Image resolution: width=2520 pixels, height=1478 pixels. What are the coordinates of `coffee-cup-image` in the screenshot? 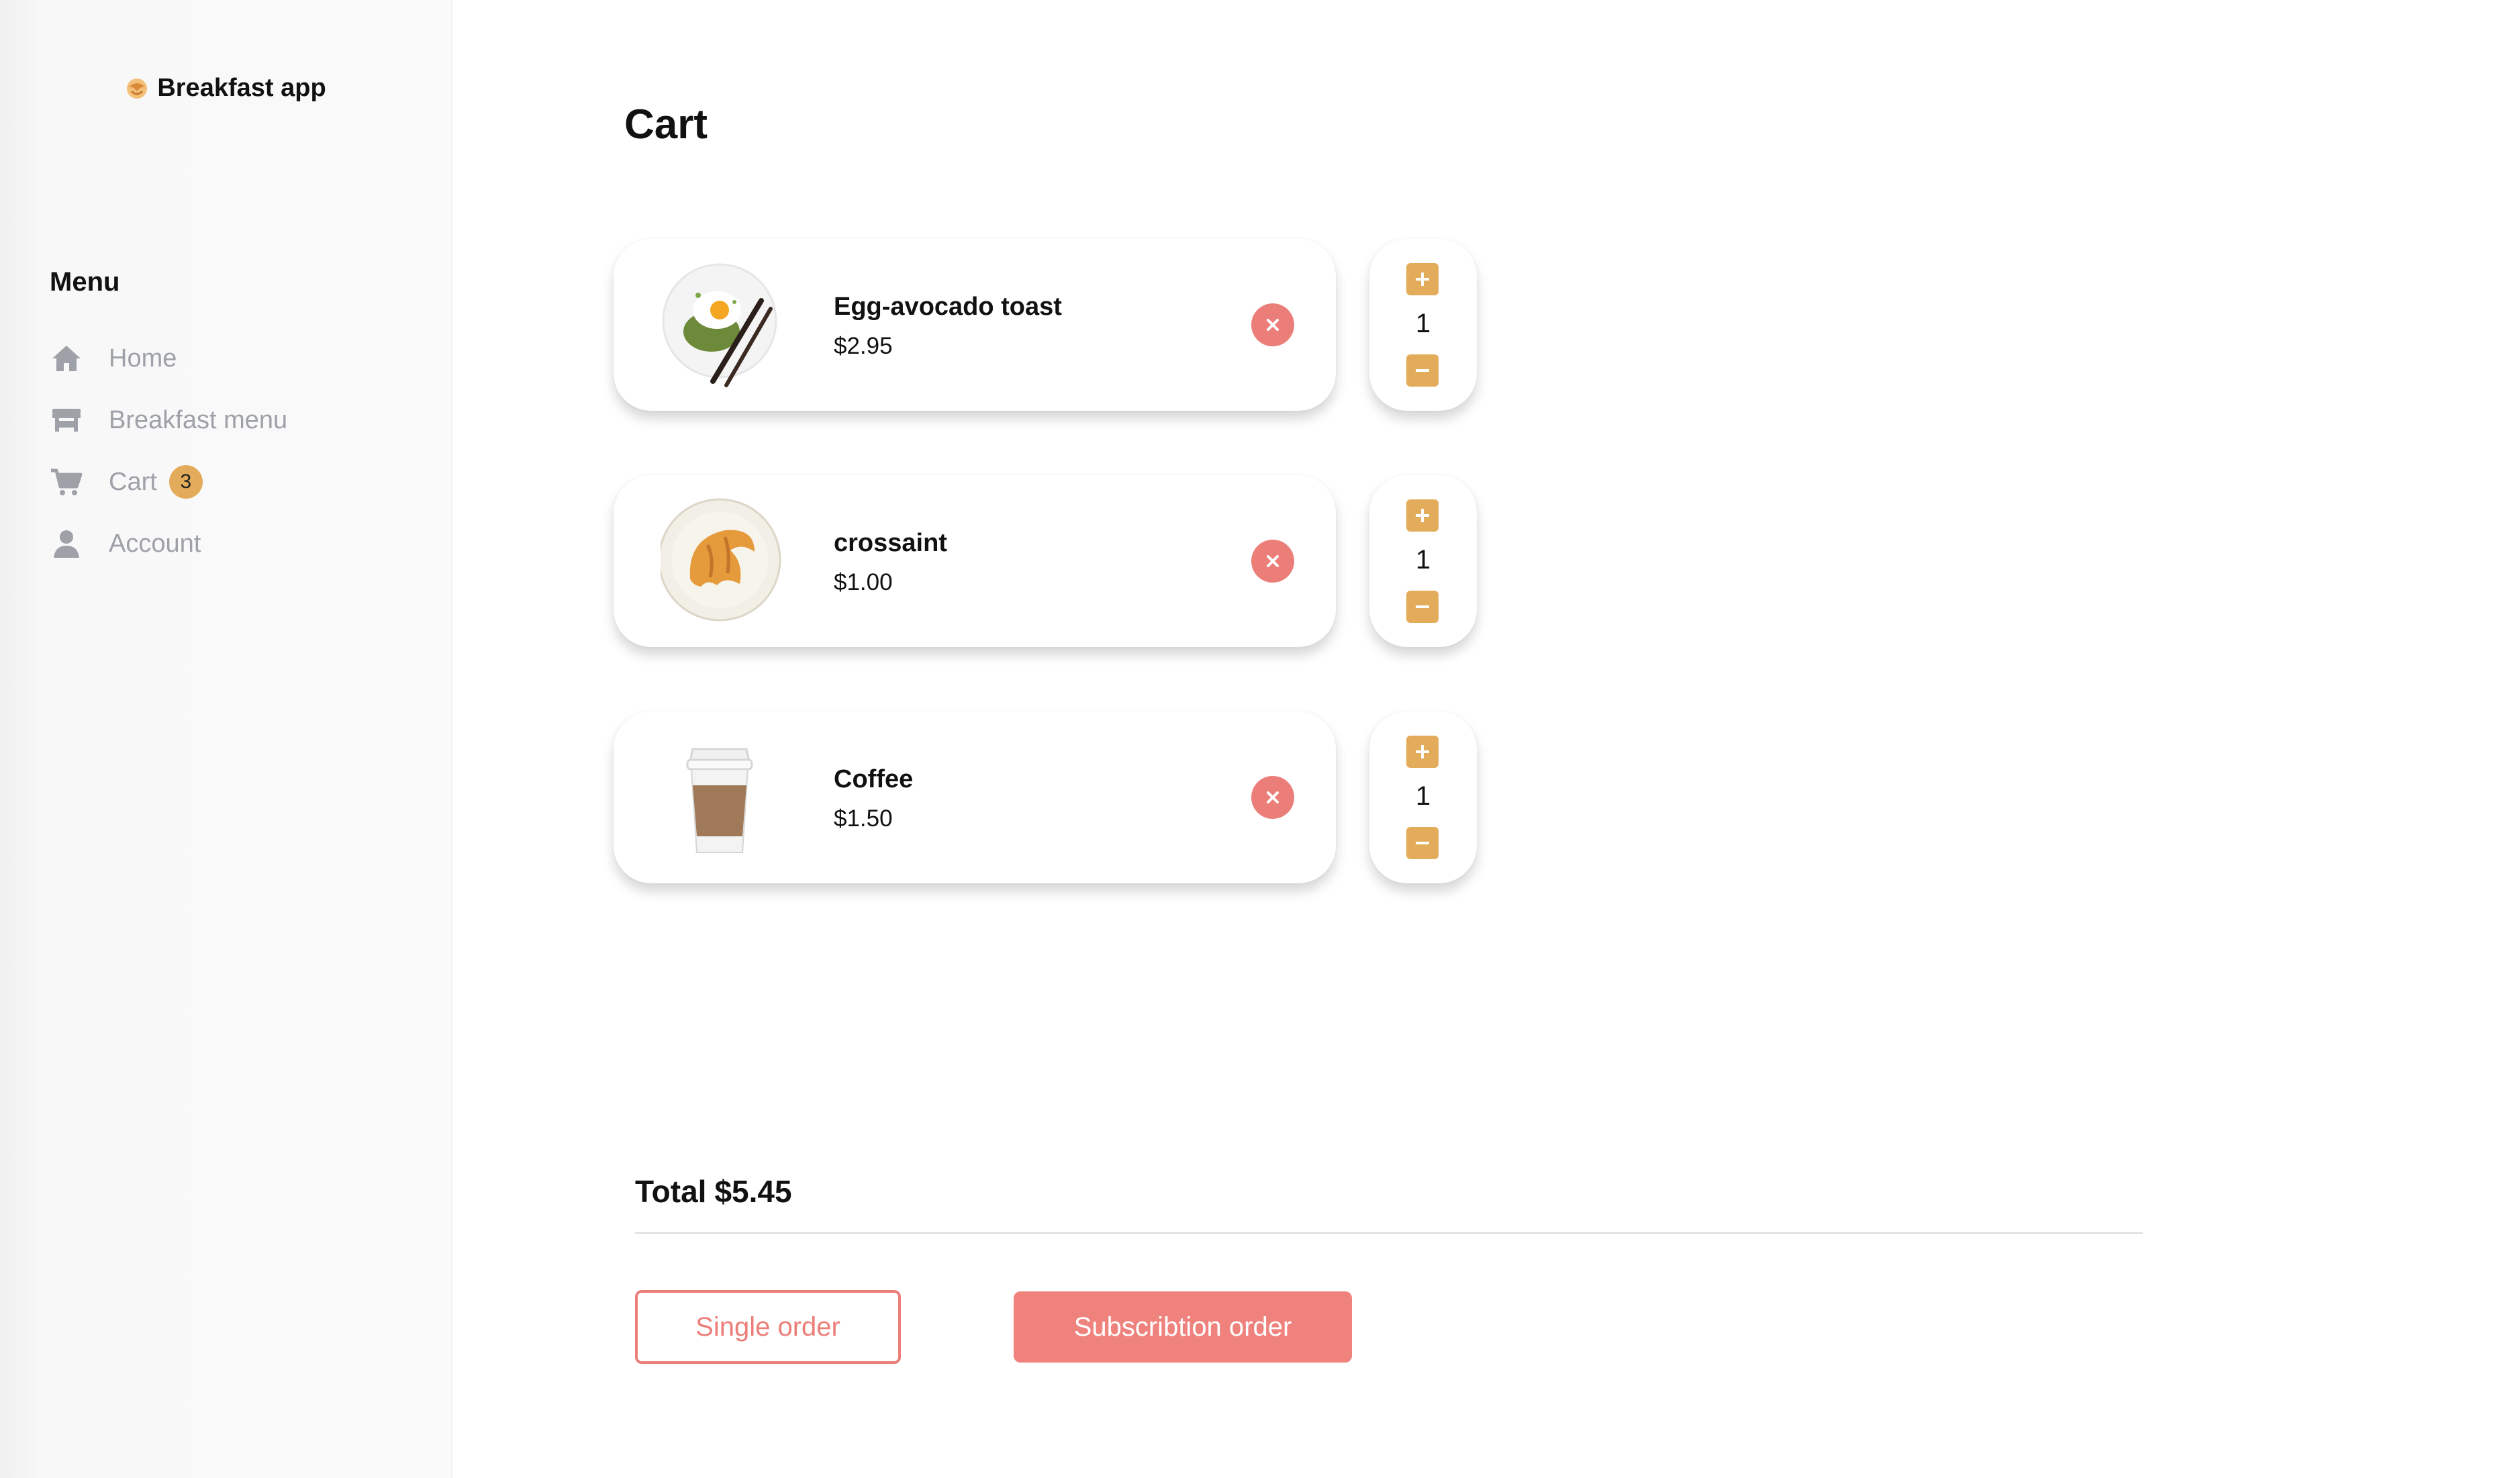 It's located at (719, 801).